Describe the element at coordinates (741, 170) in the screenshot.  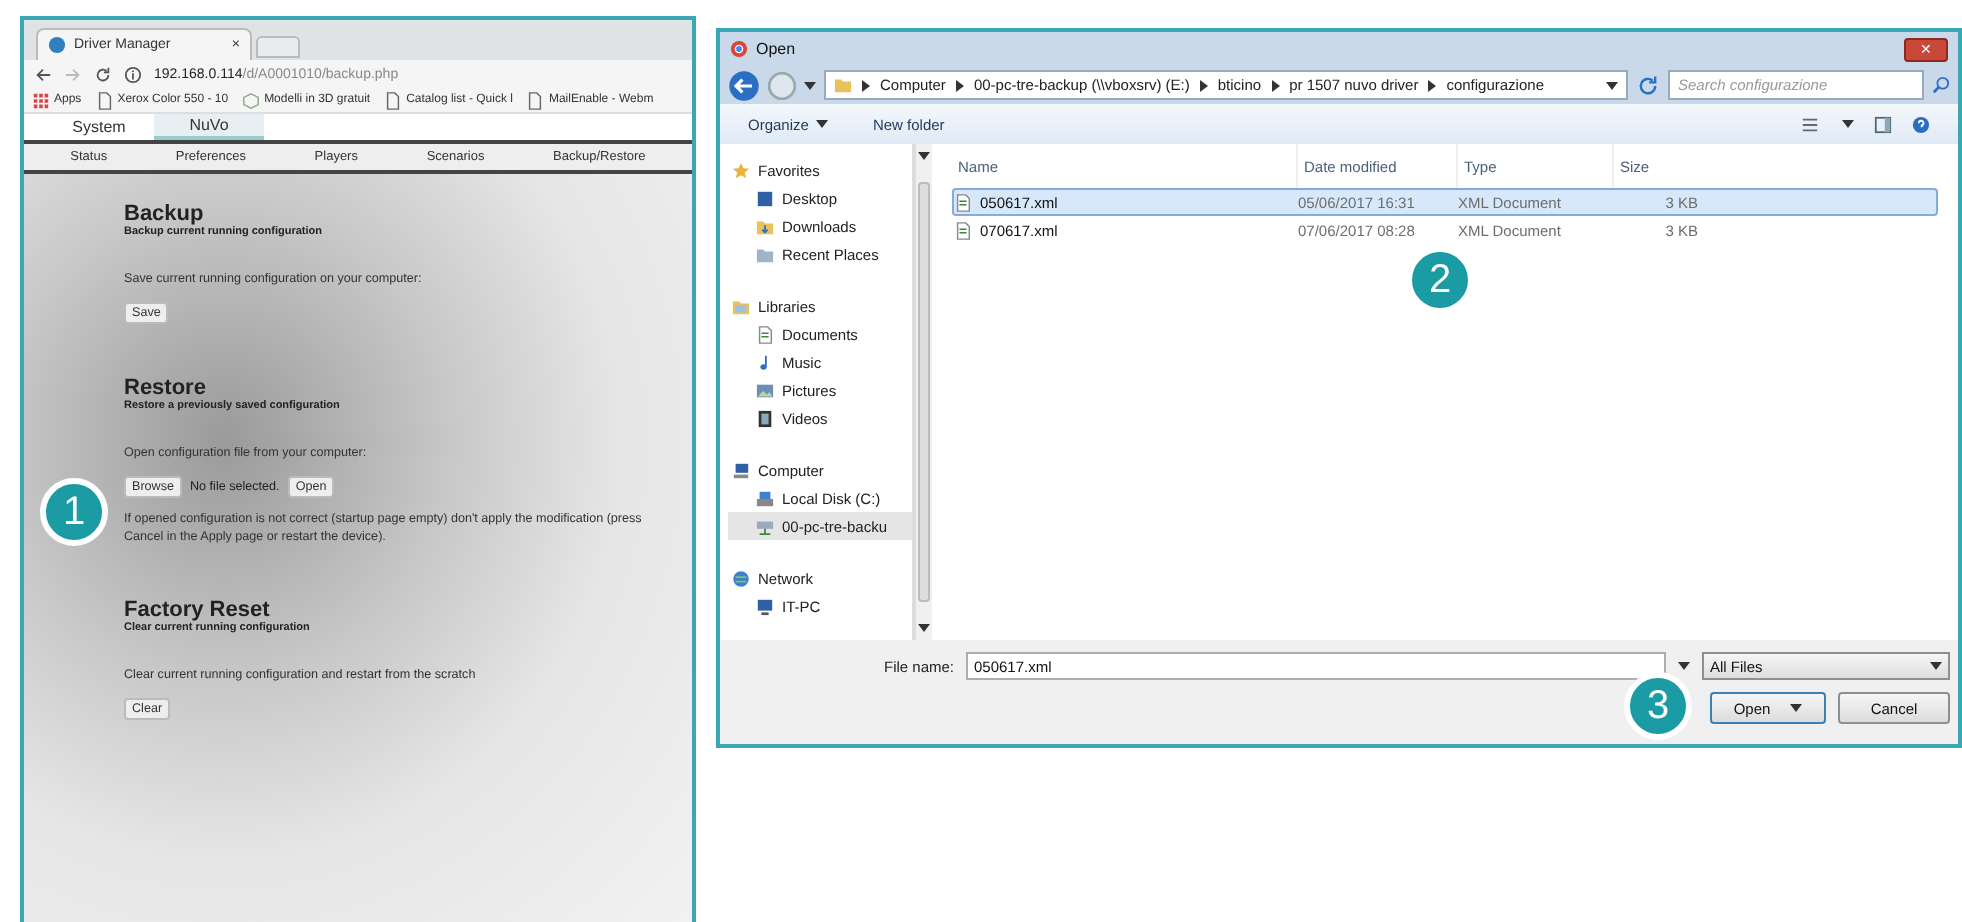
I see `star-icon` at that location.